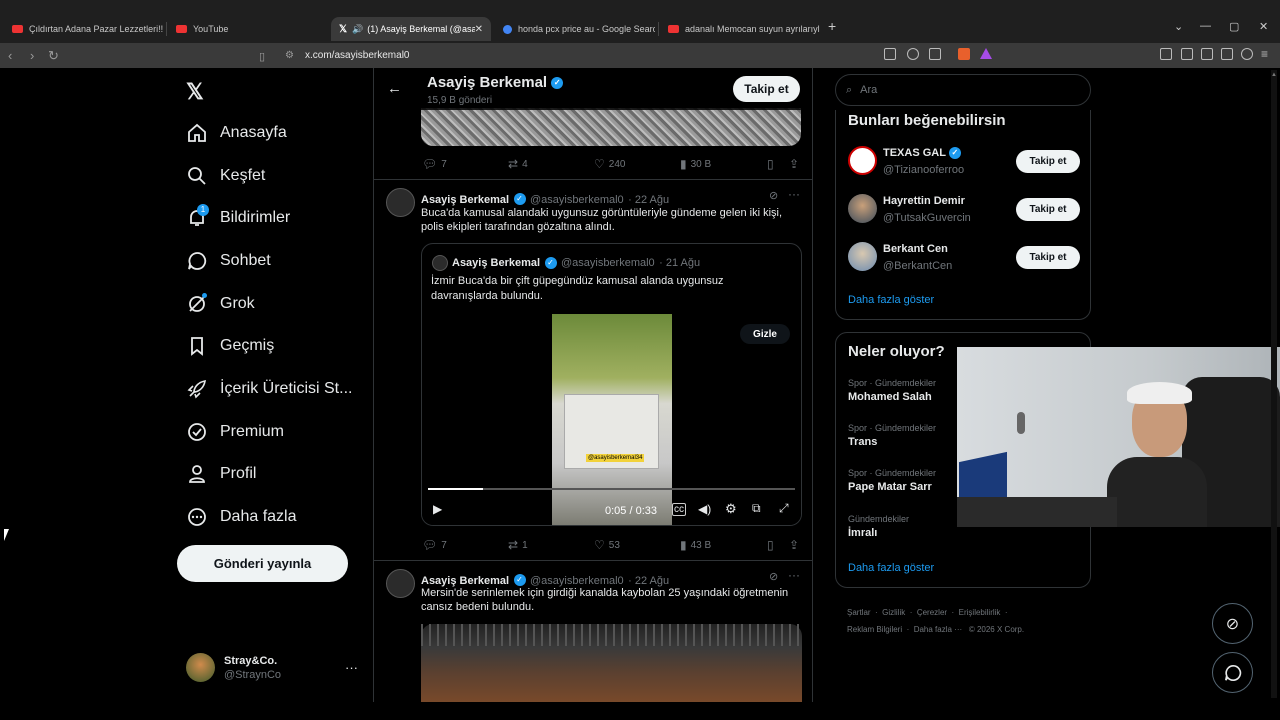 This screenshot has height=720, width=1280. What do you see at coordinates (262, 563) in the screenshot?
I see `post-button: Gönderi yayınla` at bounding box center [262, 563].